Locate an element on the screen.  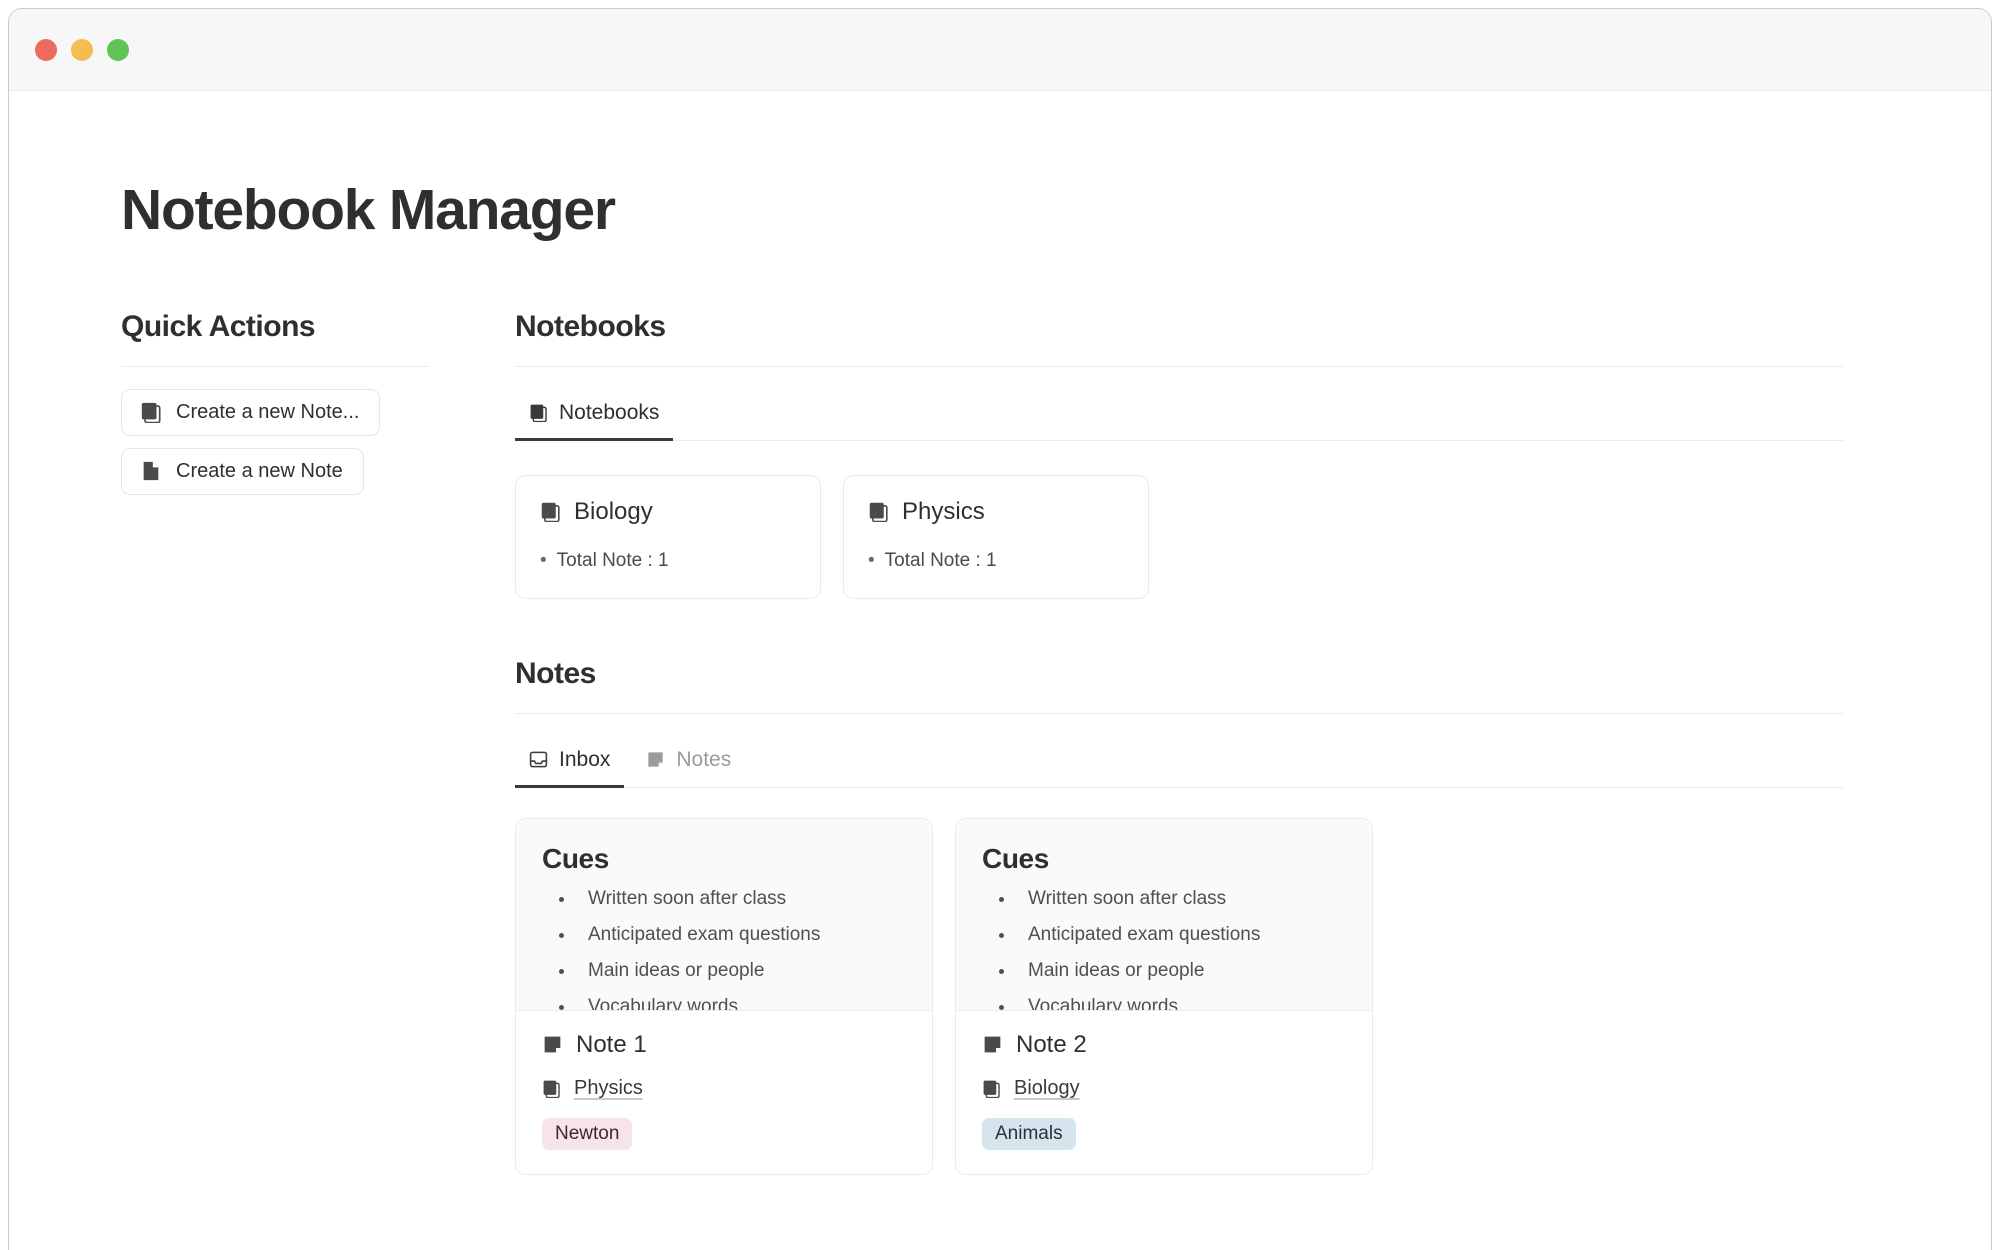
note-tag-row: Newton is located at coordinates (724, 1133).